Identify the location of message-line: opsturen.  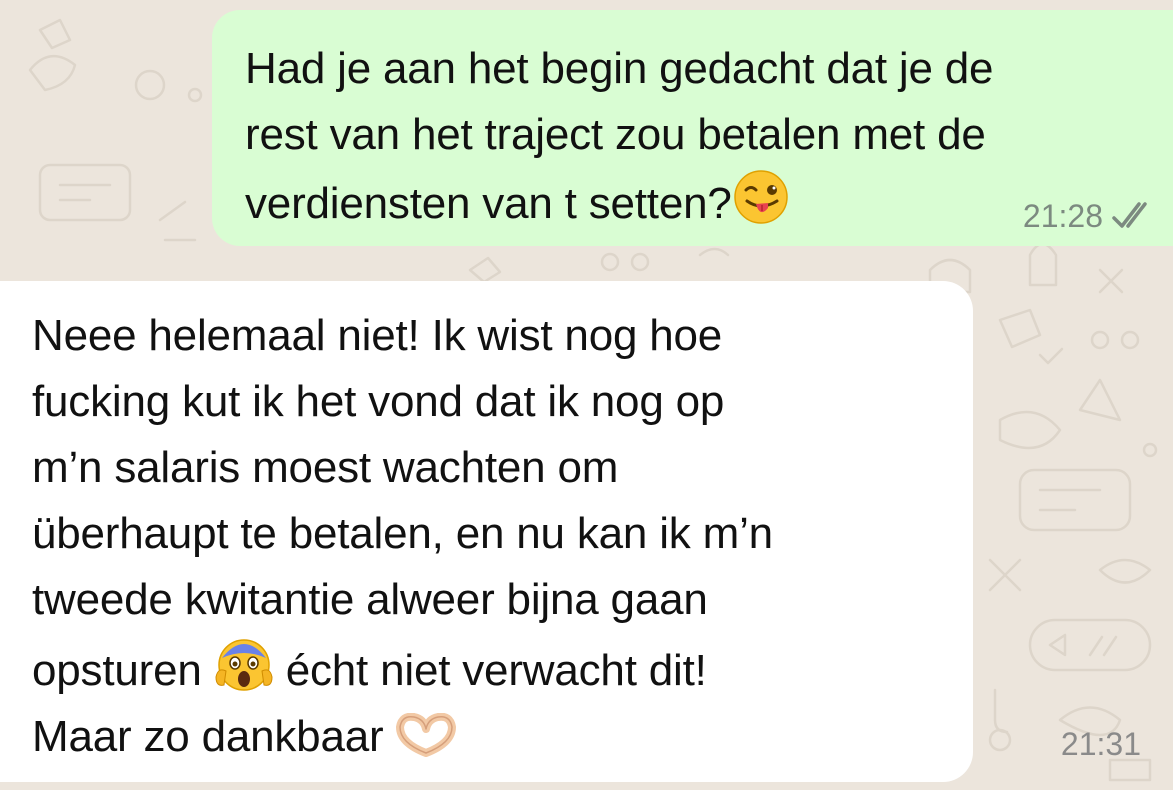
(117, 670).